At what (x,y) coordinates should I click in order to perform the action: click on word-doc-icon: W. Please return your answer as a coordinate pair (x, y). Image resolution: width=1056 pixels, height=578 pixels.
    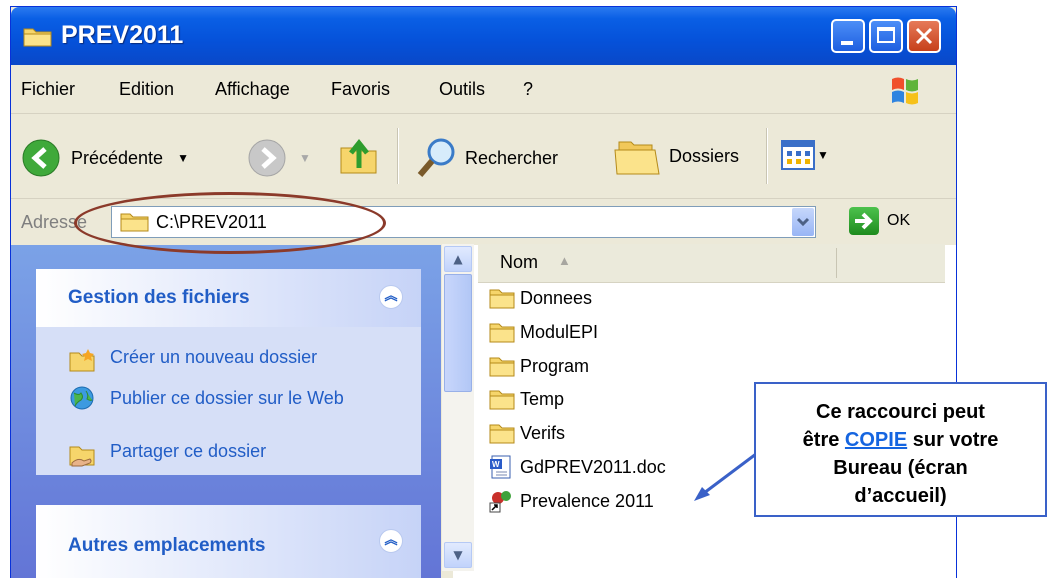
    Looking at the image, I should click on (500, 467).